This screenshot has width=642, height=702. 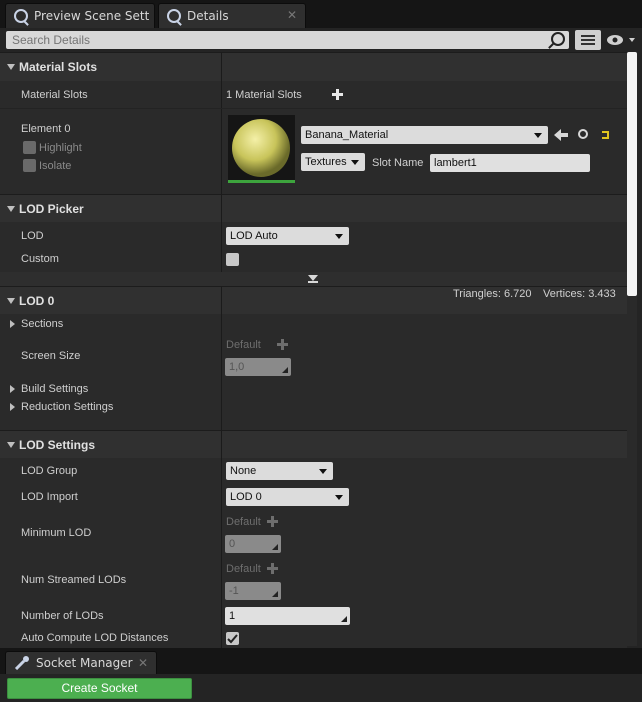 I want to click on tab-label: Preview Scene Sett, so click(x=92, y=16).